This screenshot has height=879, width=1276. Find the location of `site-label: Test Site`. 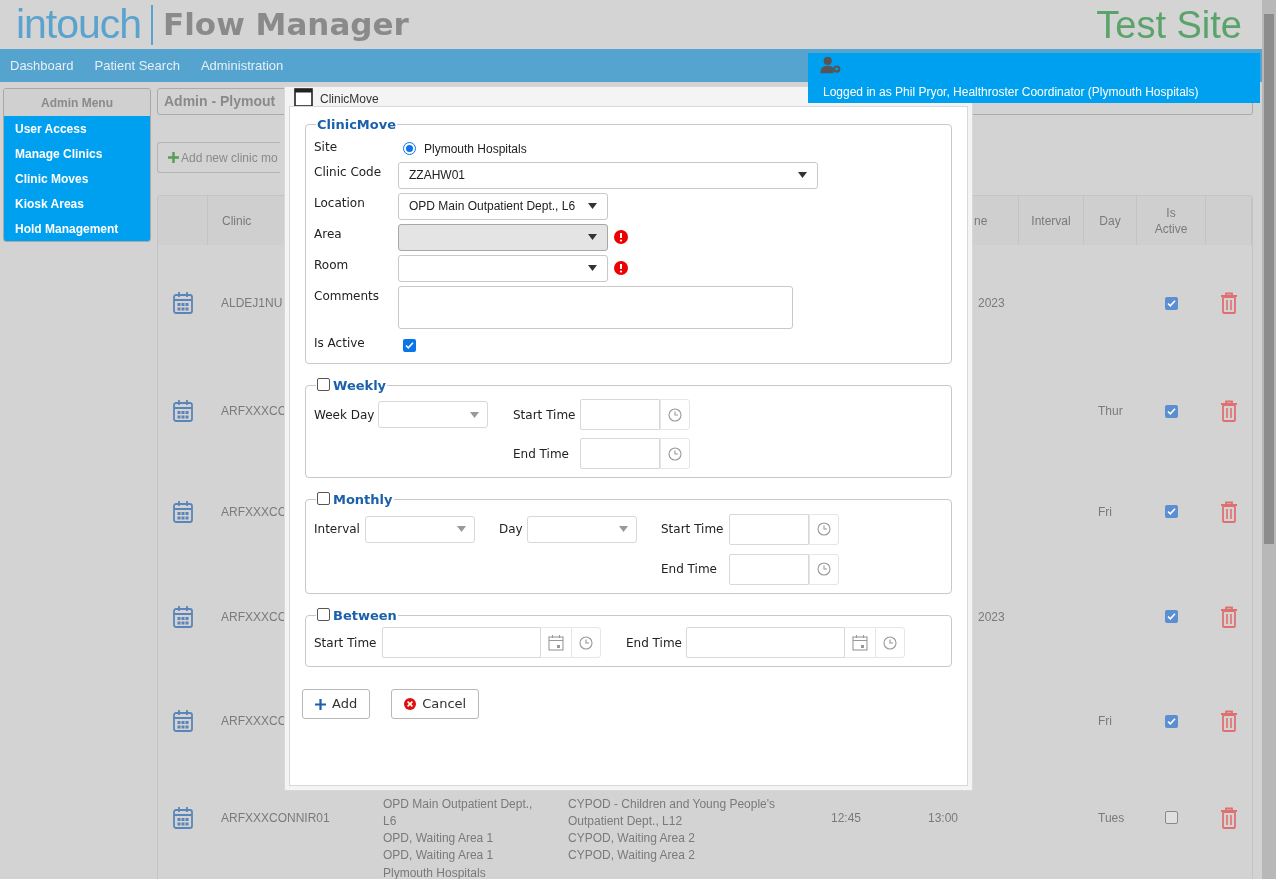

site-label: Test Site is located at coordinates (1169, 24).